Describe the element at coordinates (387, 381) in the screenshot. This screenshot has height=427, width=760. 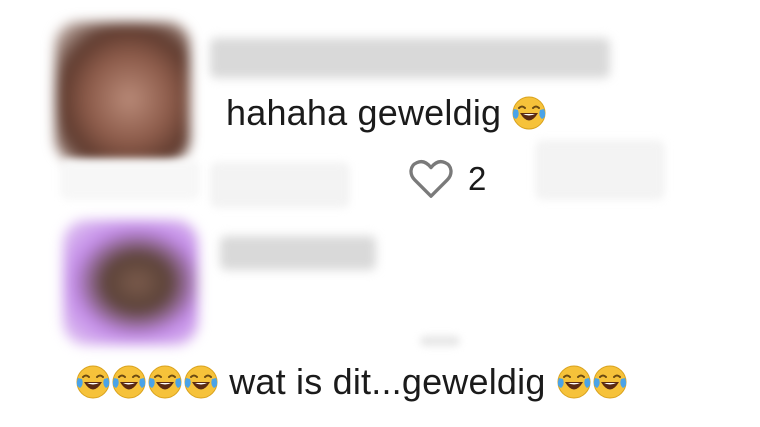
I see `comment-body: wat is dit...geweldig` at that location.